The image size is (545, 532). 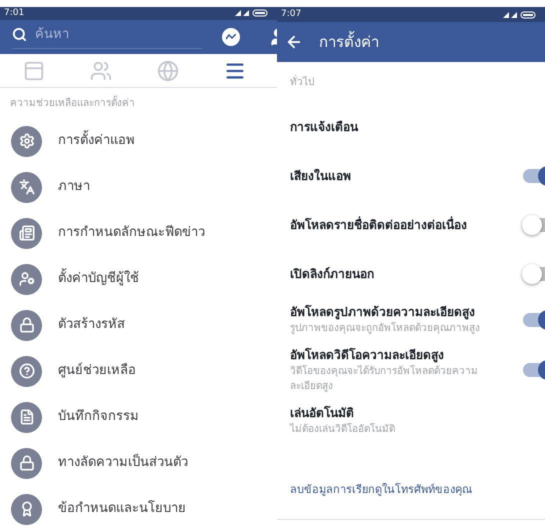 I want to click on status-time: 7:01, so click(x=14, y=13).